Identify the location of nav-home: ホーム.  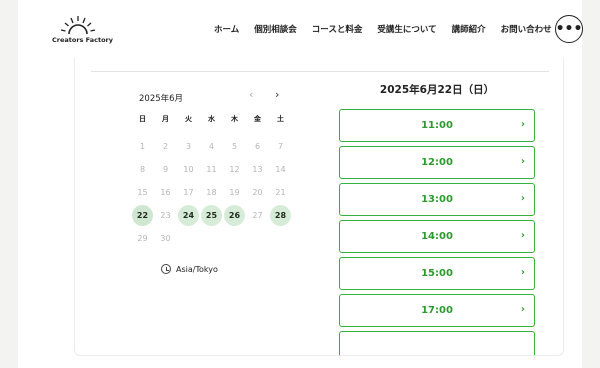
(226, 29).